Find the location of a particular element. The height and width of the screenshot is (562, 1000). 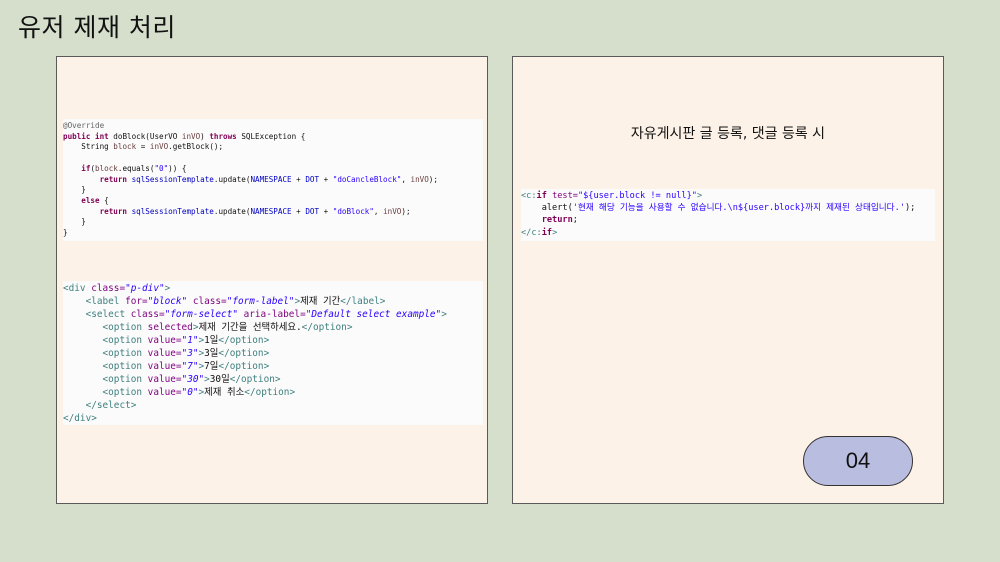

code-token: test= is located at coordinates (565, 196).